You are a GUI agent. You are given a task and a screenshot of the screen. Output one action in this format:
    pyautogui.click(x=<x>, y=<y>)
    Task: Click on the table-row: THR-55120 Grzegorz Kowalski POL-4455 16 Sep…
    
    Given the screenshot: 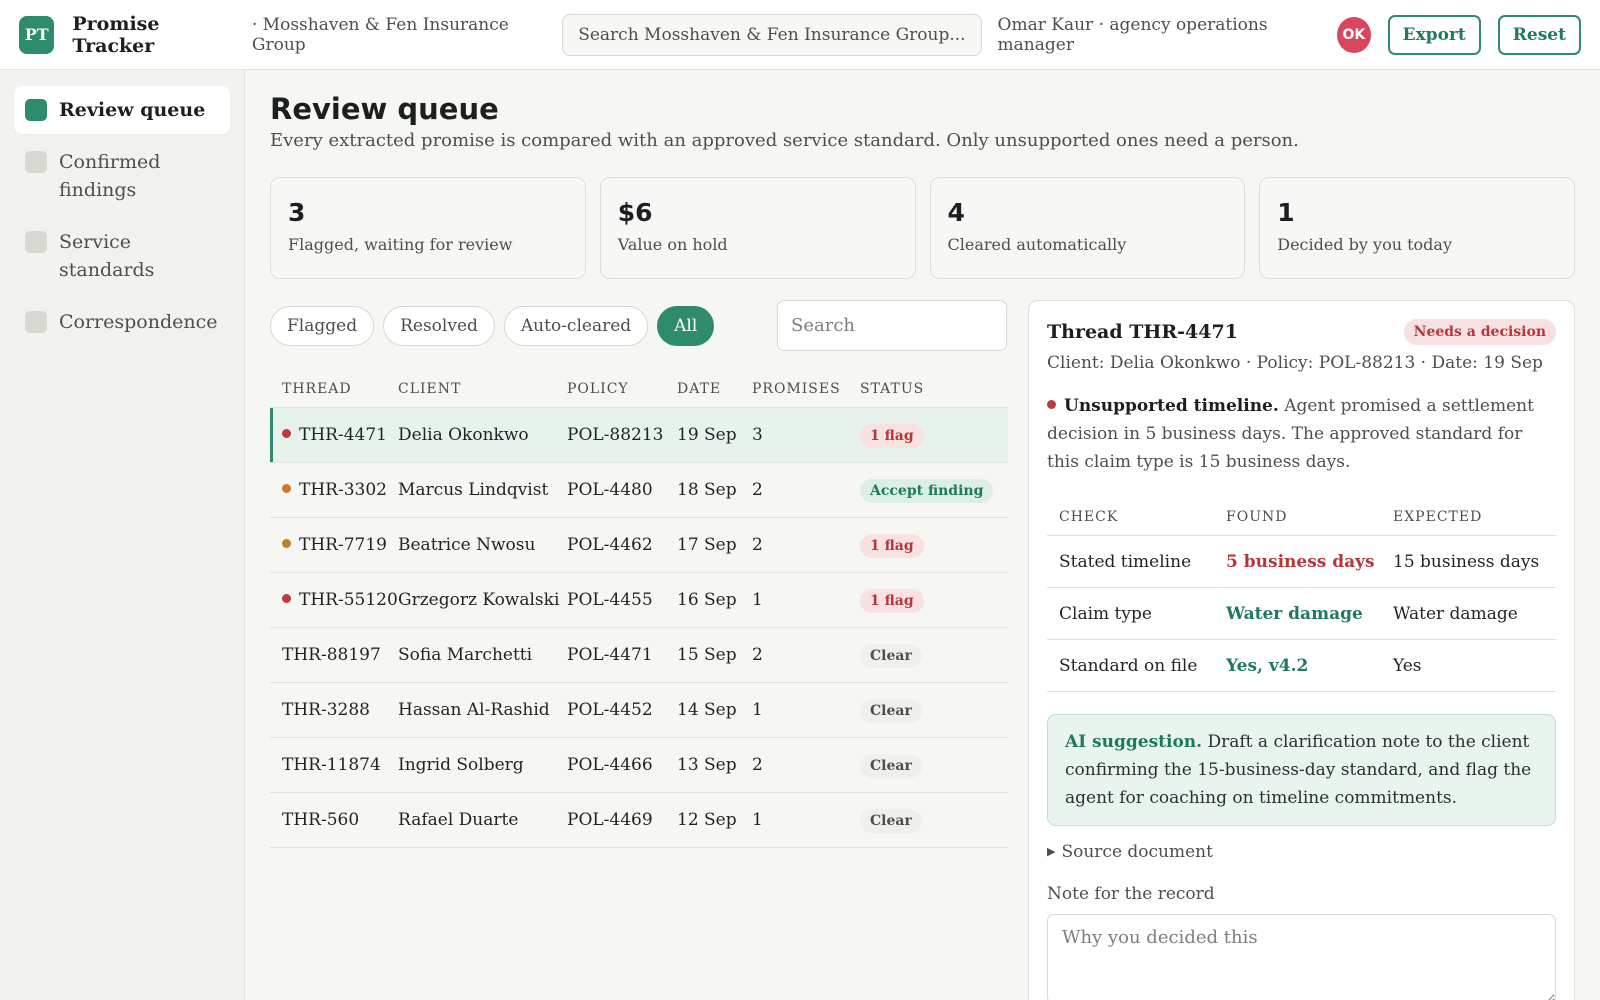 What is the action you would take?
    pyautogui.click(x=639, y=600)
    